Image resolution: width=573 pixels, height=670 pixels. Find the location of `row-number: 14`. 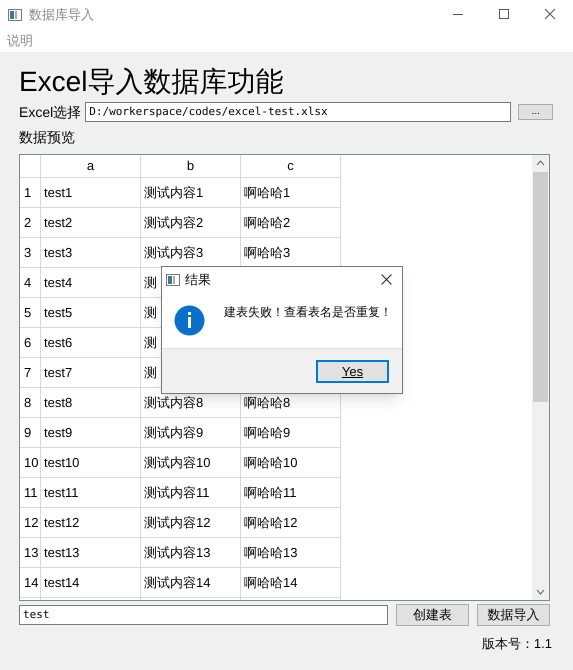

row-number: 14 is located at coordinates (30, 583).